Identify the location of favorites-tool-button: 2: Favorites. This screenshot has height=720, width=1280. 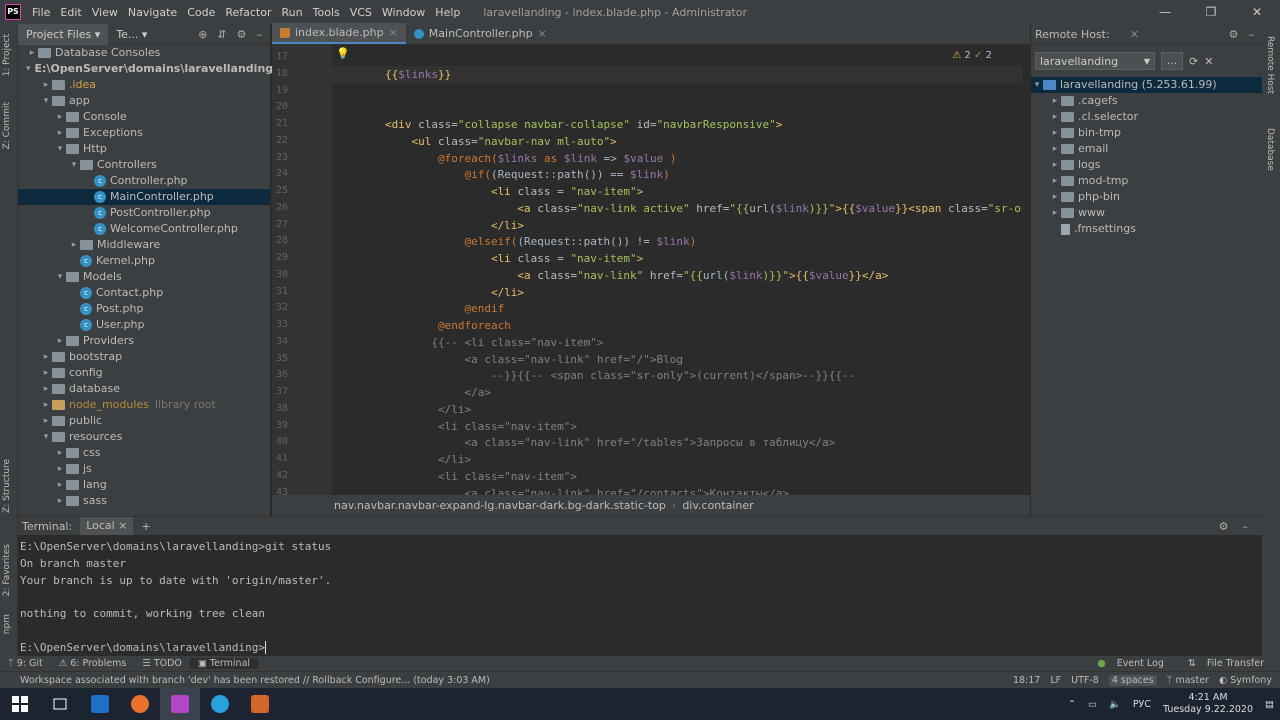
(7, 570).